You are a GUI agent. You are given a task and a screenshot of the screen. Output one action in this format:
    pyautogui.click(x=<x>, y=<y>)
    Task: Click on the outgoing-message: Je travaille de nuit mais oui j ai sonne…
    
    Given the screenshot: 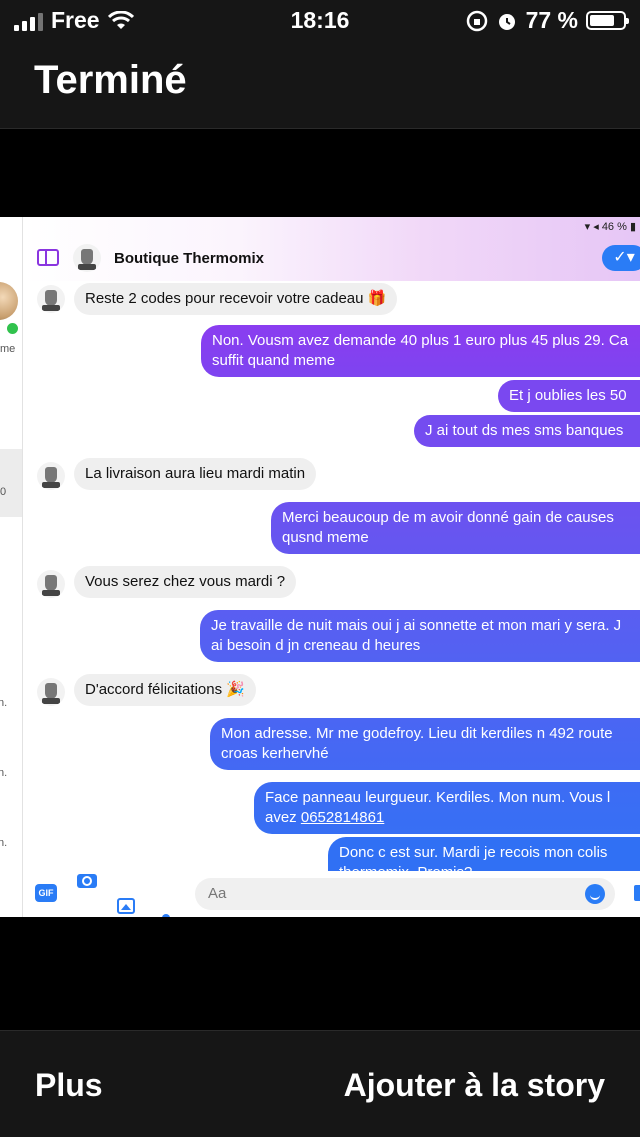 What is the action you would take?
    pyautogui.click(x=420, y=636)
    